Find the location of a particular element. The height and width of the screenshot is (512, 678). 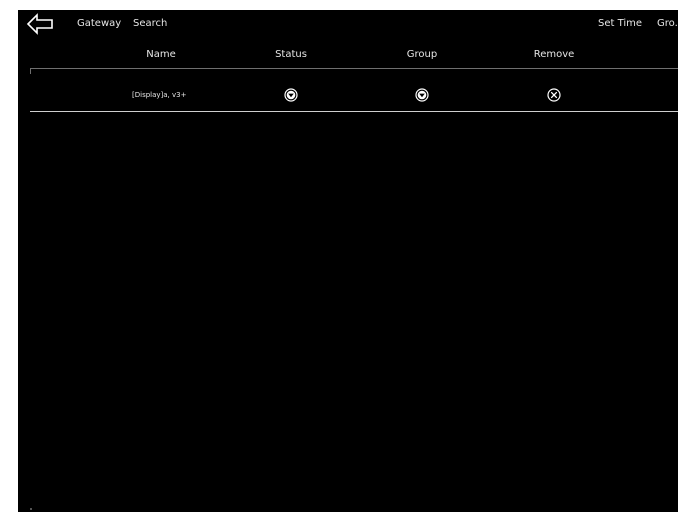

remove-button is located at coordinates (554, 94).